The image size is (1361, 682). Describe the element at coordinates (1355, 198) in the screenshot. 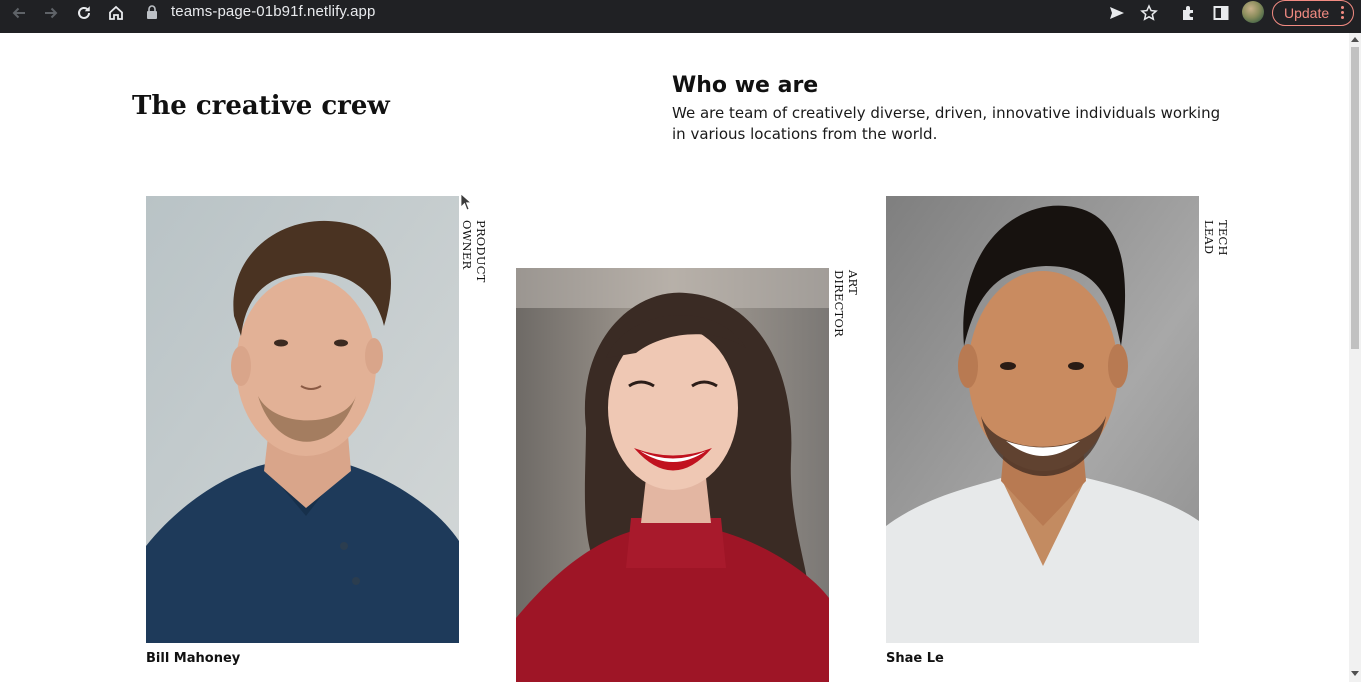

I see `scroll-thumb` at that location.